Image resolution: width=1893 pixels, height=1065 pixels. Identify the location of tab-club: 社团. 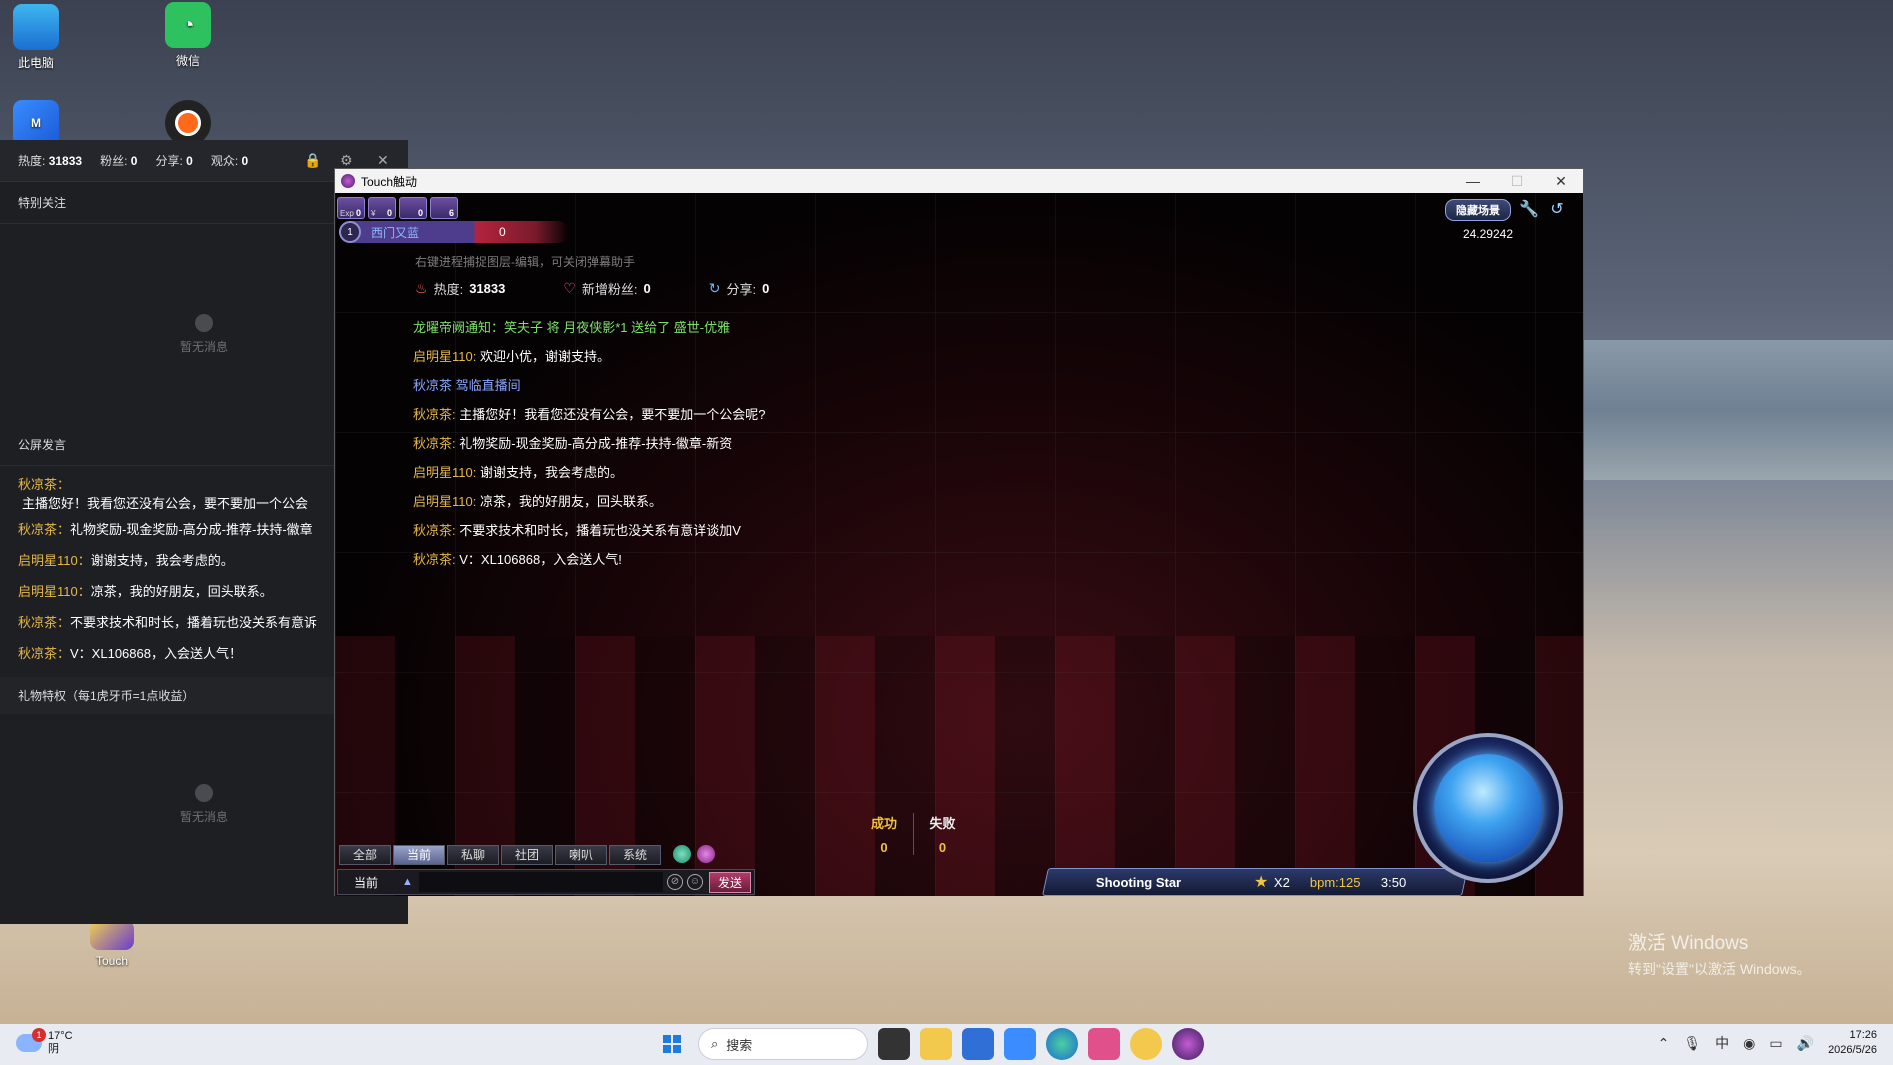
(527, 855).